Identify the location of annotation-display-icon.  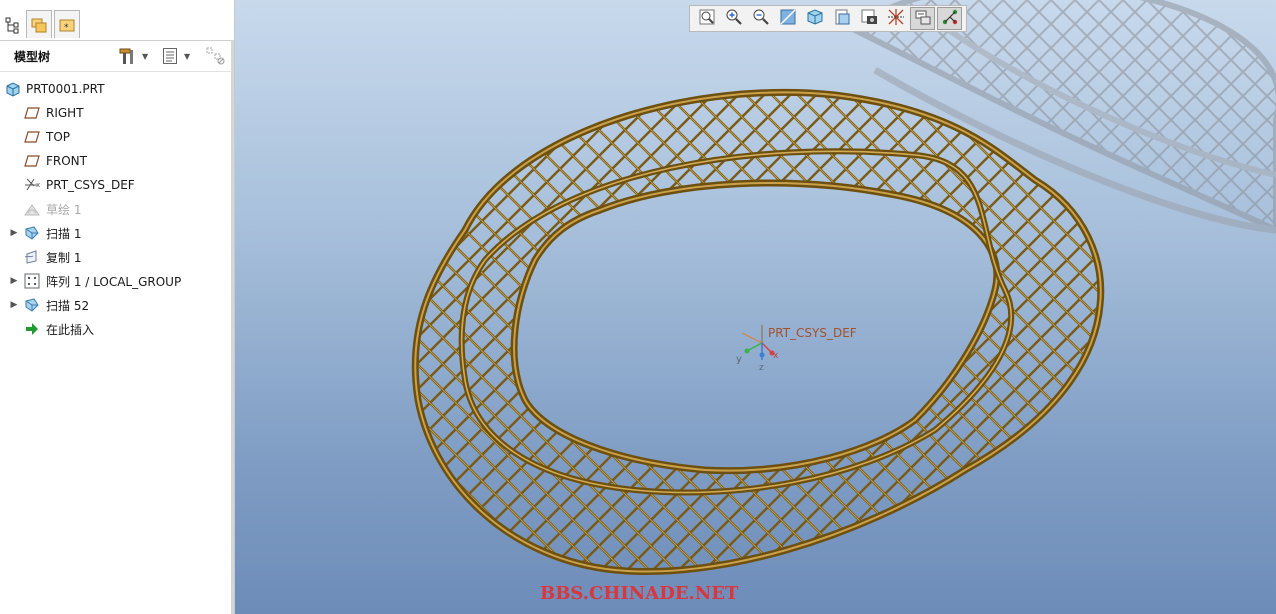
(923, 18).